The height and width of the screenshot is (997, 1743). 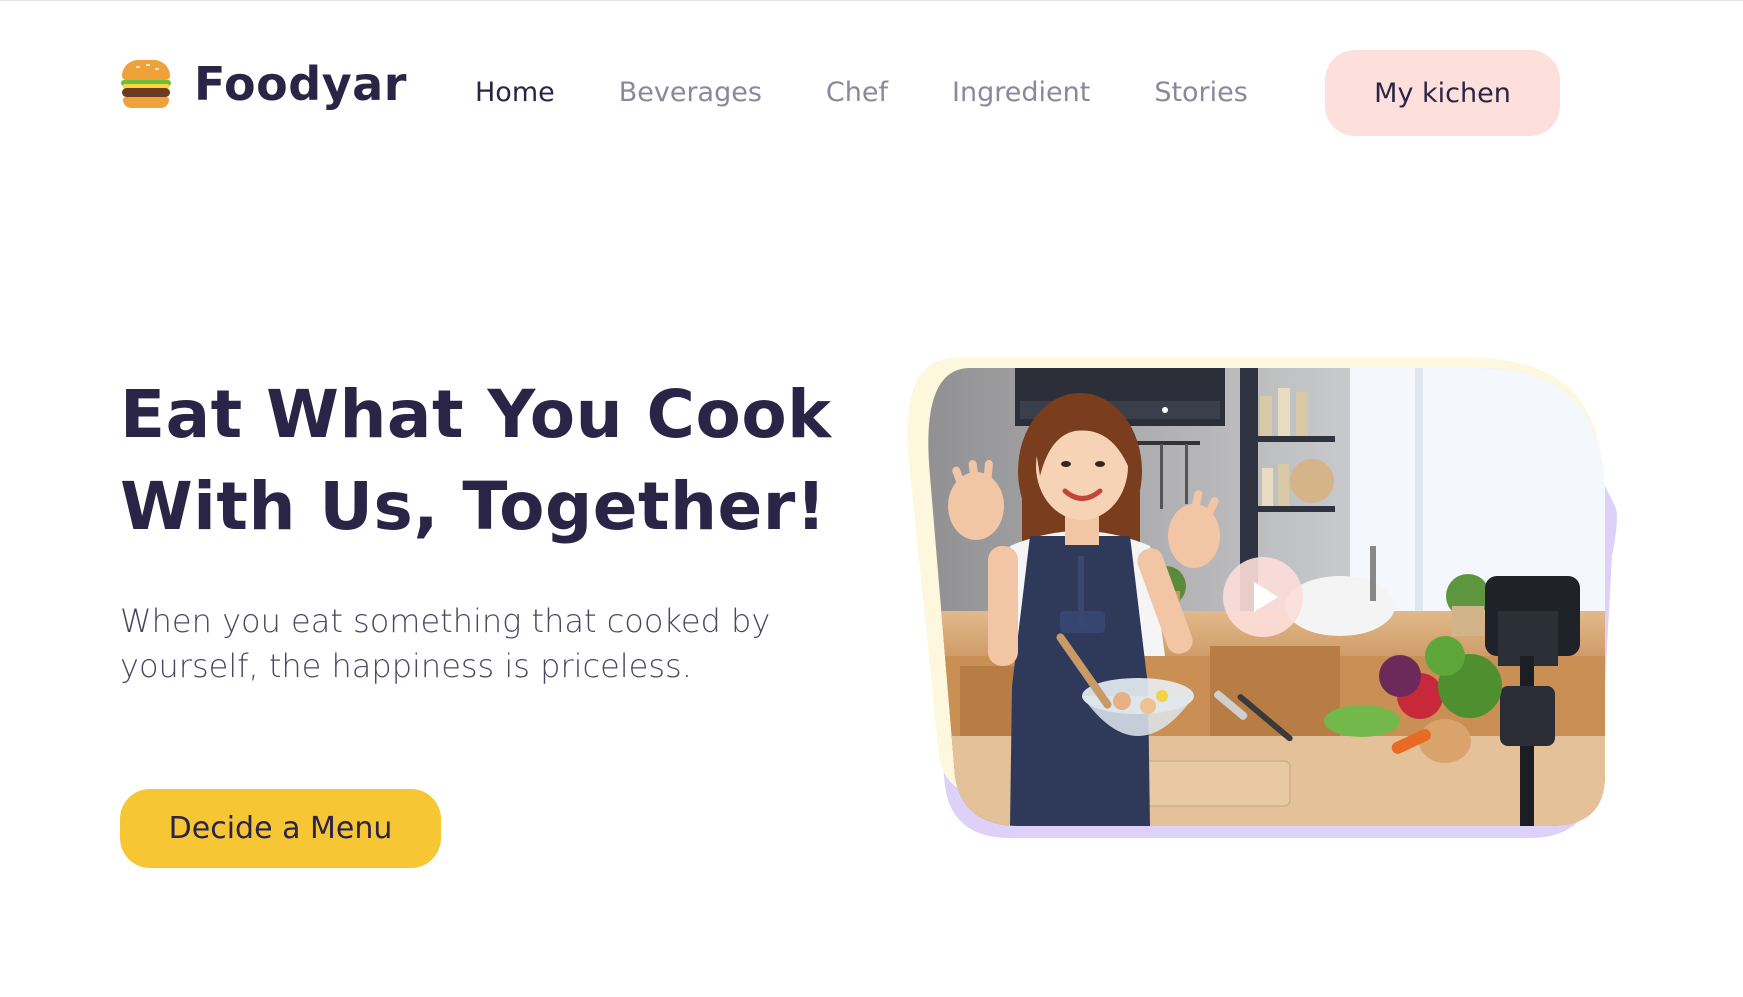 What do you see at coordinates (1266, 597) in the screenshot?
I see `play-icon` at bounding box center [1266, 597].